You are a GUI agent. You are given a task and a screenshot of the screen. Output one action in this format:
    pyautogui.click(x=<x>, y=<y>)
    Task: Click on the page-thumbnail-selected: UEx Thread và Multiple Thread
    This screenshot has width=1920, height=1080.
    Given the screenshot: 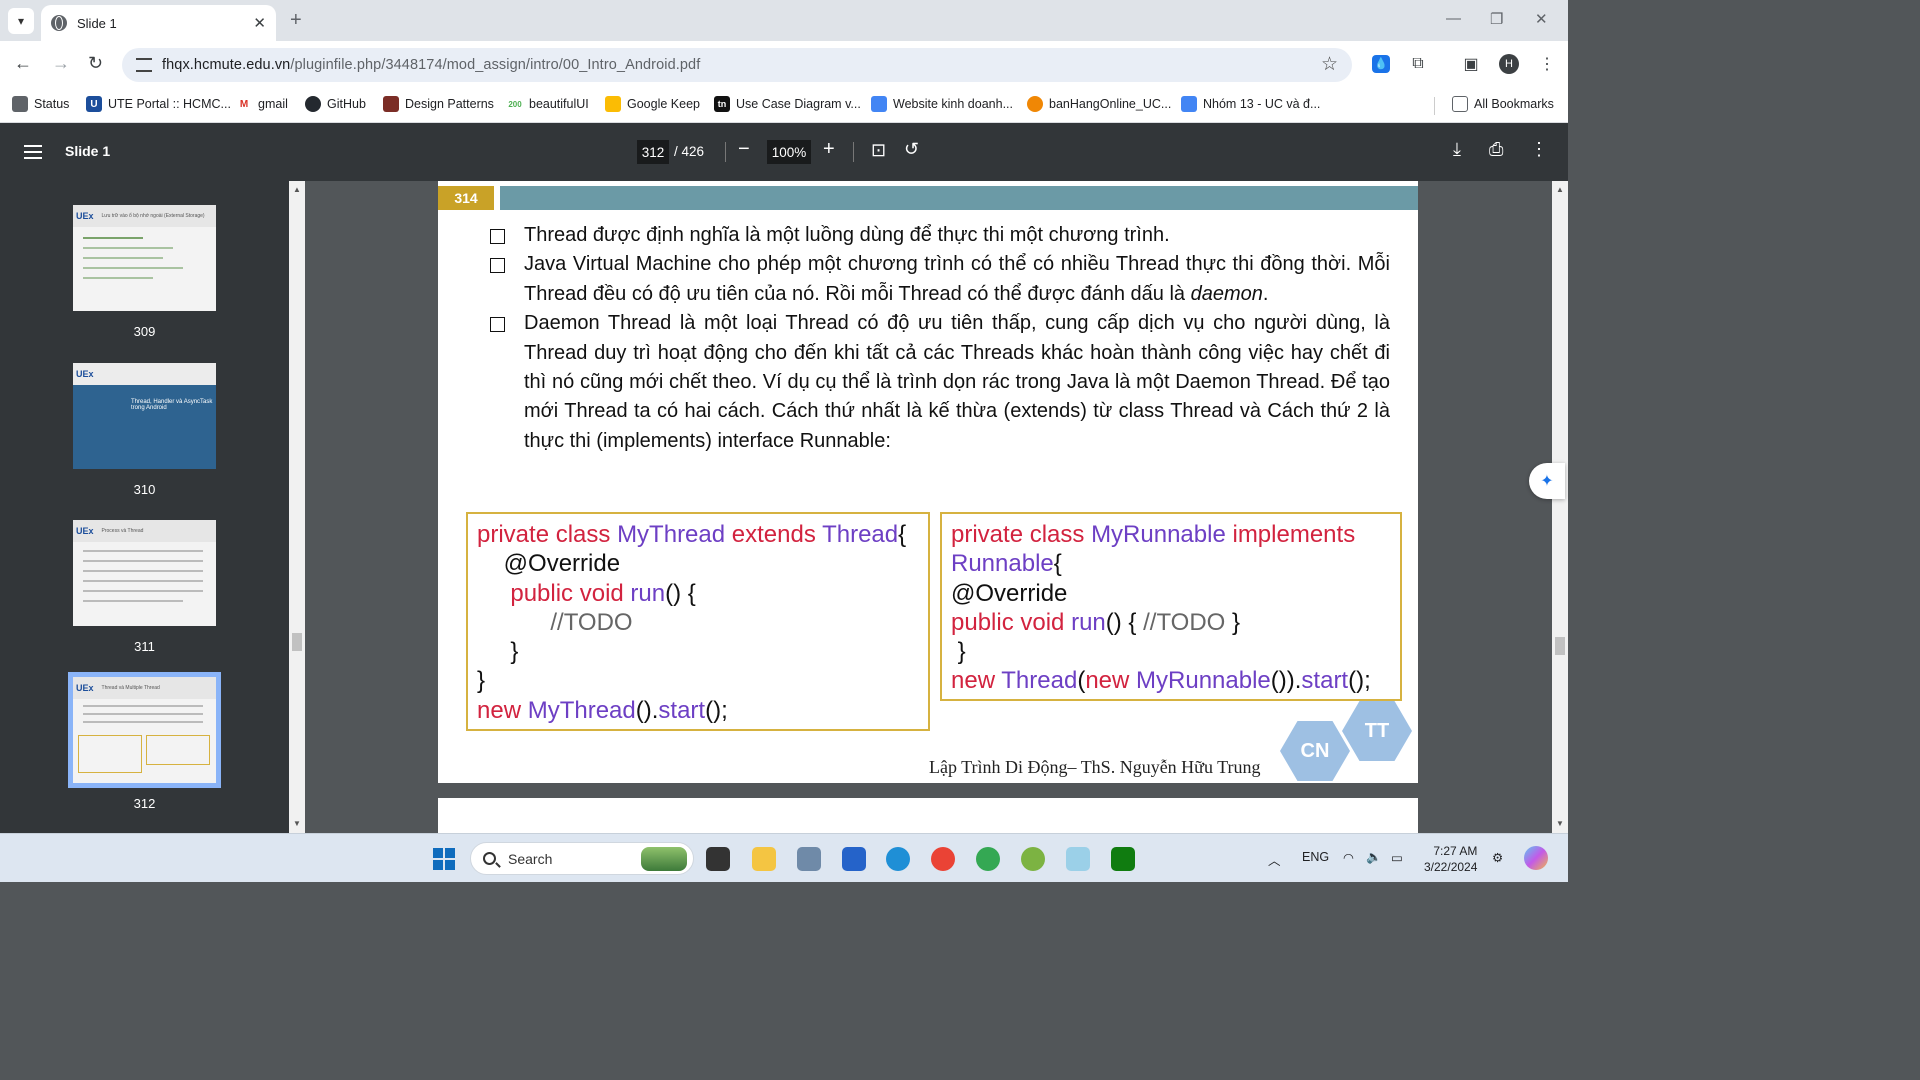 What is the action you would take?
    pyautogui.click(x=144, y=730)
    